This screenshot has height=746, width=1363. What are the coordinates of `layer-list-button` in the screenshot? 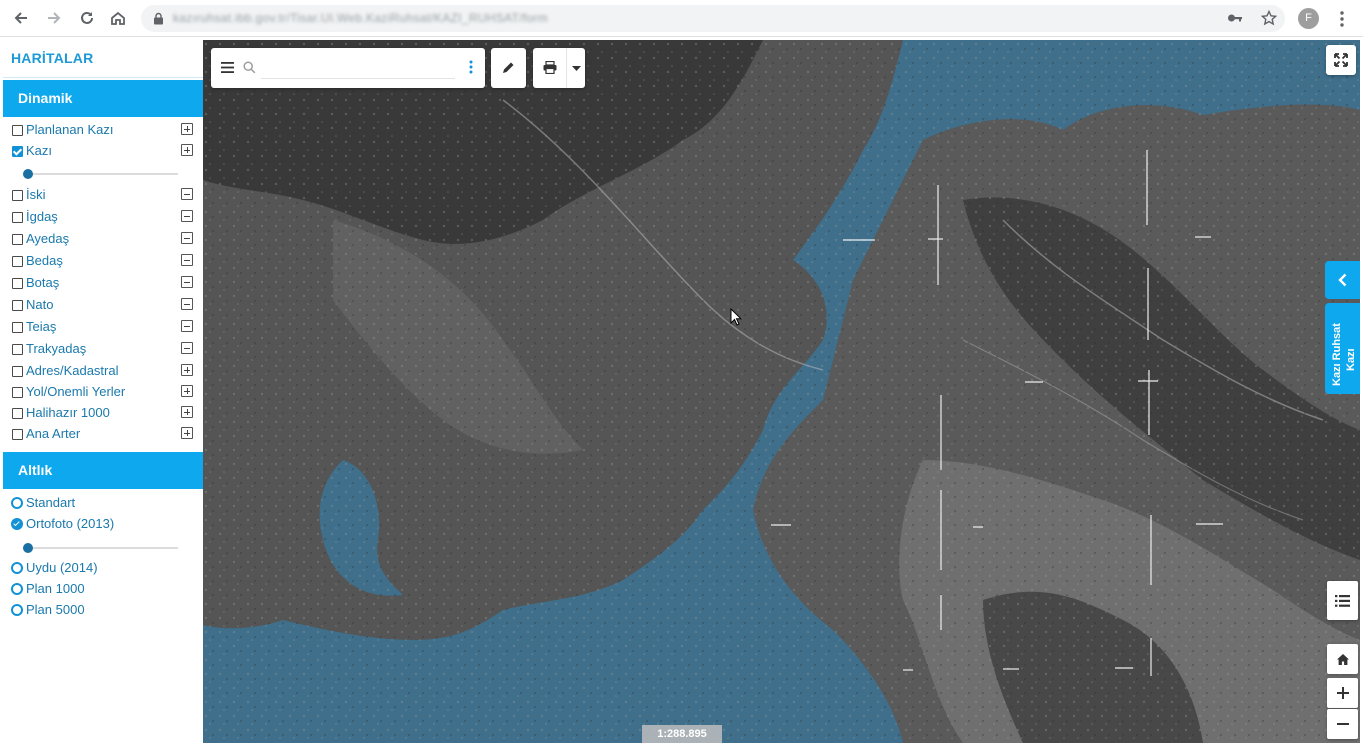 It's located at (1342, 600).